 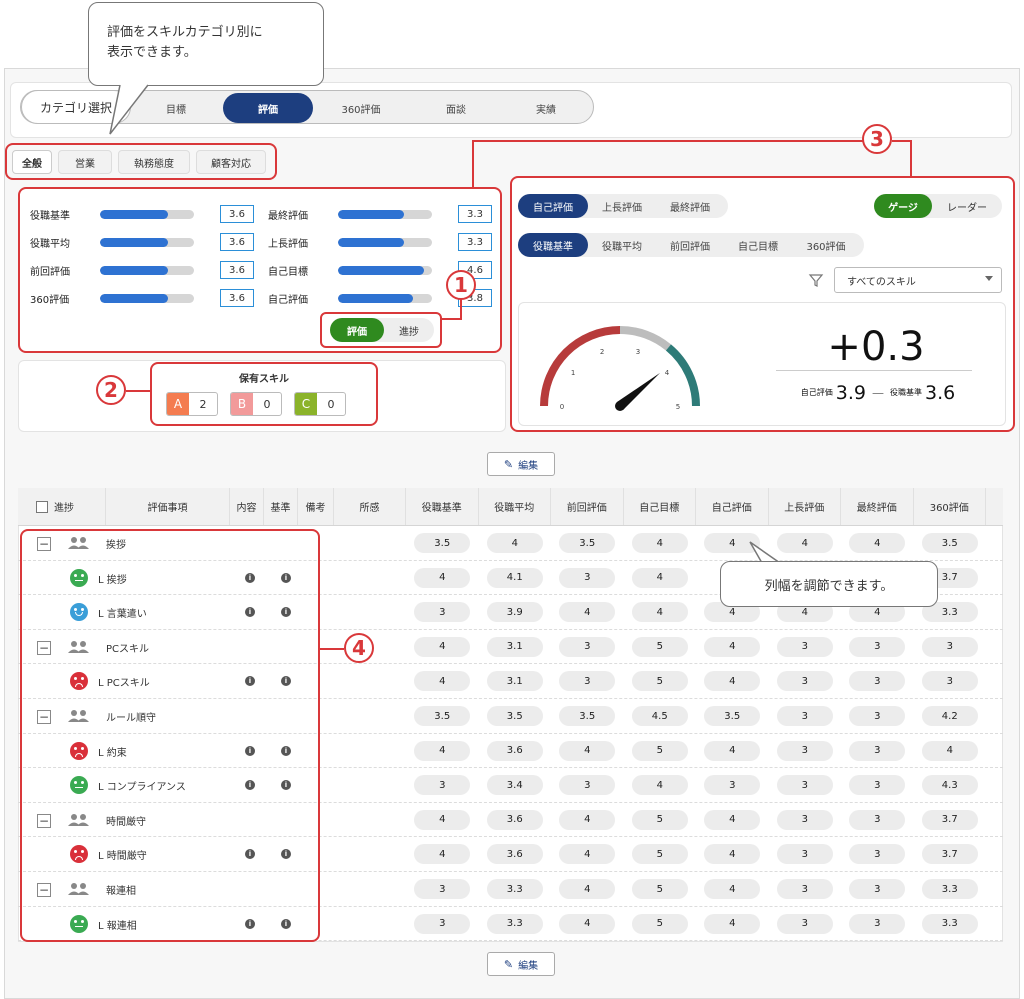 I want to click on column-header: 自己目標, so click(x=660, y=506).